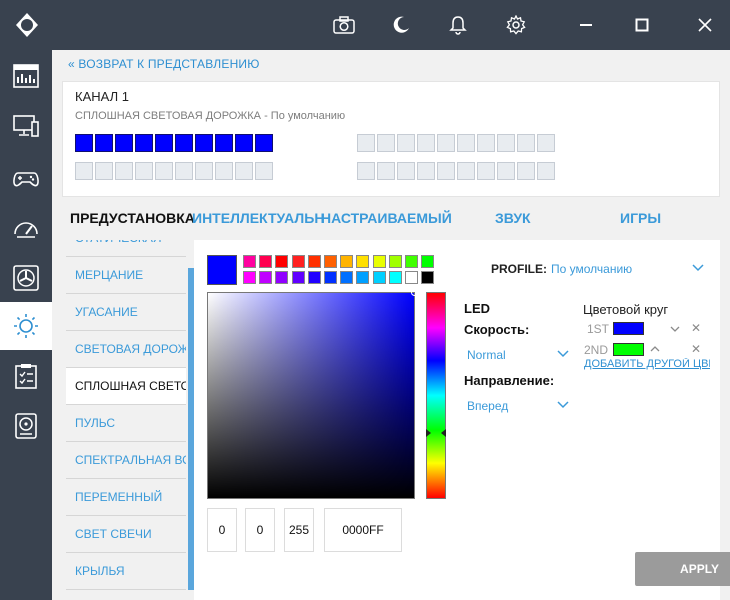 This screenshot has height=600, width=730. Describe the element at coordinates (126, 275) in the screenshot. I see `preset-flicker: МЕРЦАНИЕ` at that location.